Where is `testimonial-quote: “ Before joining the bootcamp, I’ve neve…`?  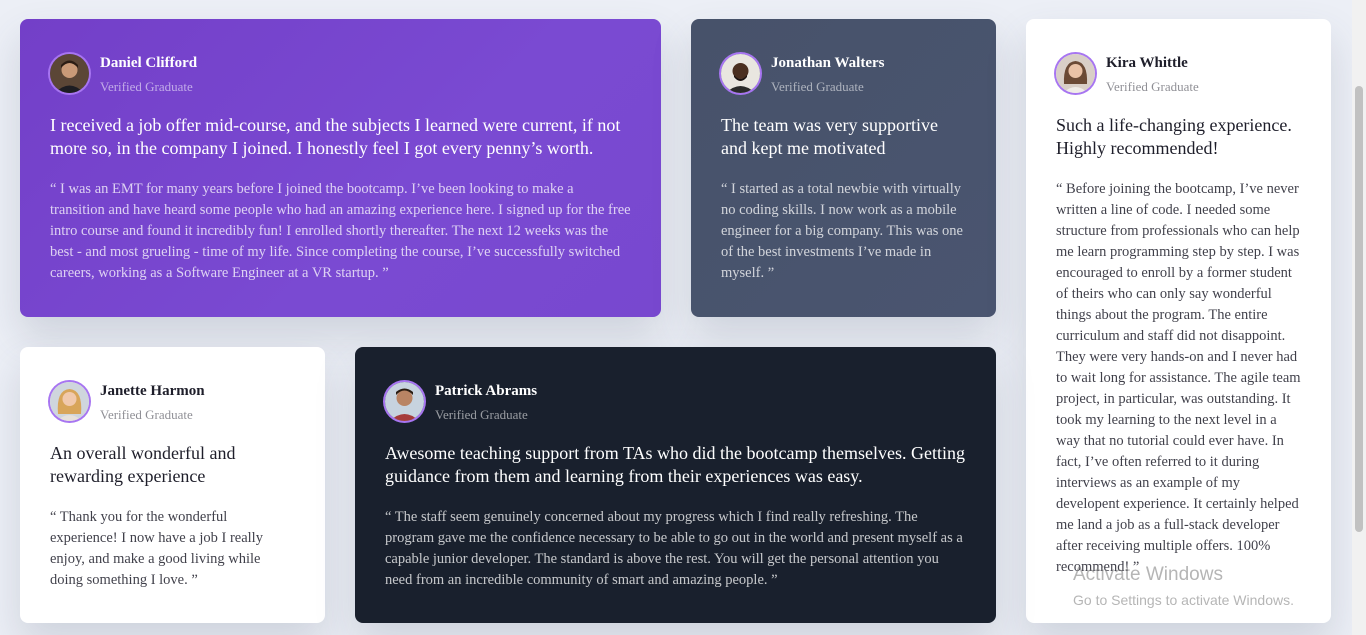
testimonial-quote: “ Before joining the bootcamp, I’ve neve… is located at coordinates (1178, 378).